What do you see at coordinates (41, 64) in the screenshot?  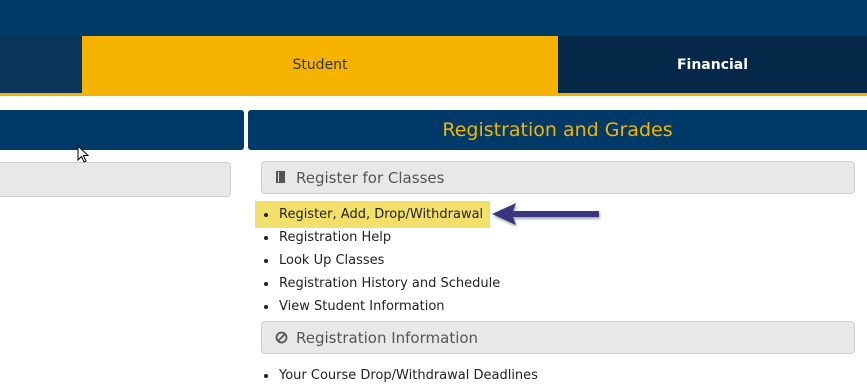 I see `tab-previous` at bounding box center [41, 64].